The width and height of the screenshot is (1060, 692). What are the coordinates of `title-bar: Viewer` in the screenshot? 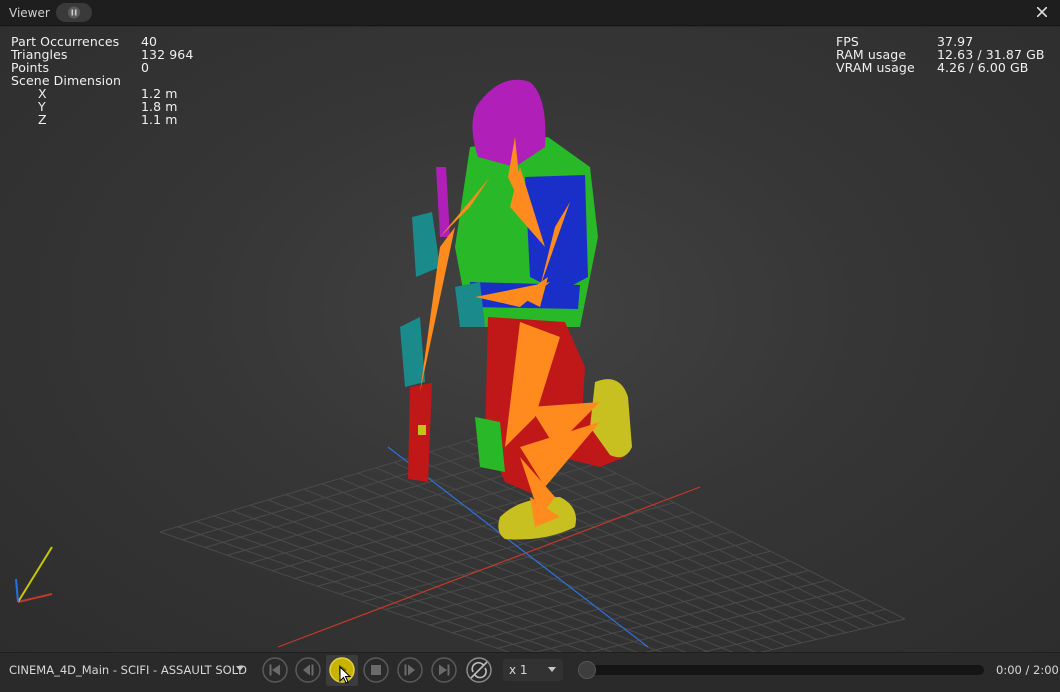 It's located at (530, 13).